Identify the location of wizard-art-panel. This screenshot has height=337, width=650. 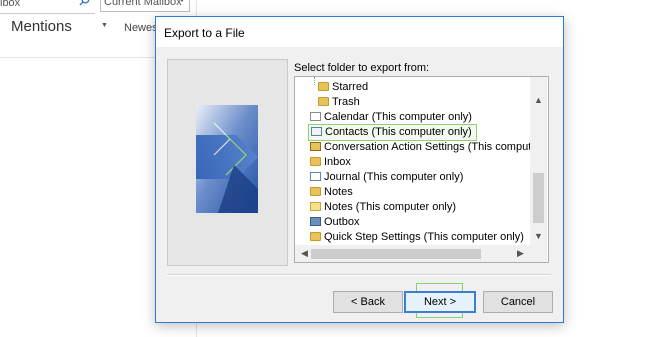
(227, 162).